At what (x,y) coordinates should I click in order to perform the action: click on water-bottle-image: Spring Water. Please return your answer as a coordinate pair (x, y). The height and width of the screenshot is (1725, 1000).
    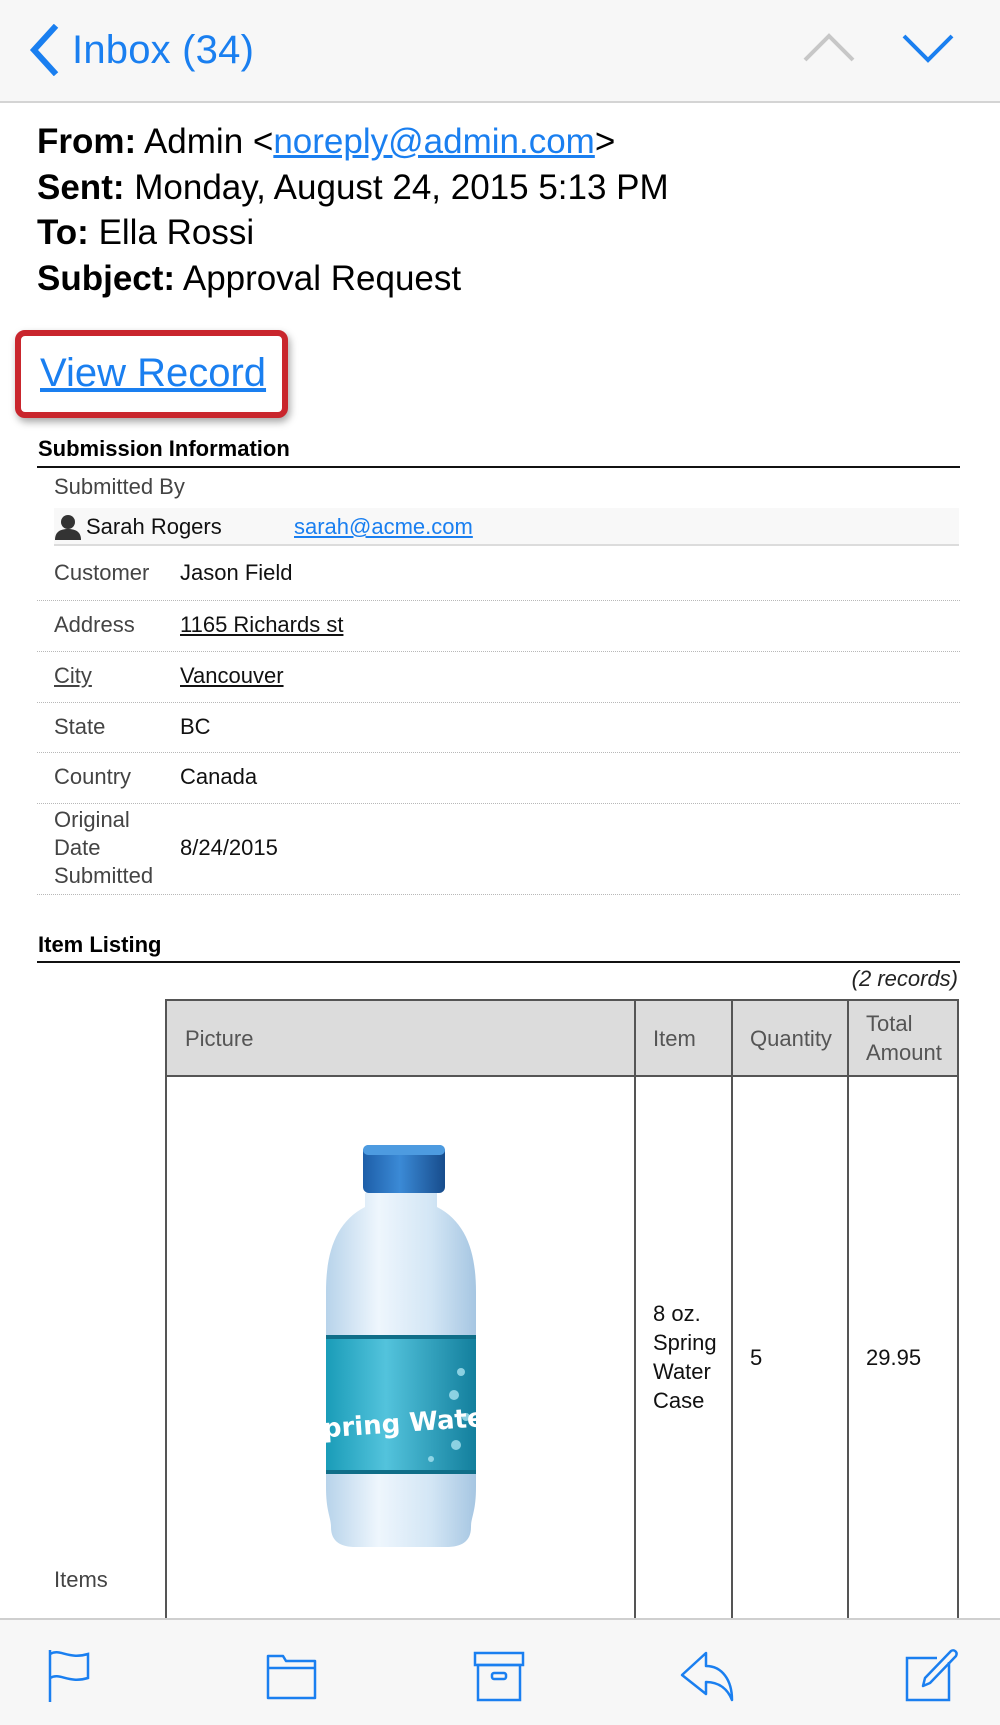
    Looking at the image, I should click on (401, 1346).